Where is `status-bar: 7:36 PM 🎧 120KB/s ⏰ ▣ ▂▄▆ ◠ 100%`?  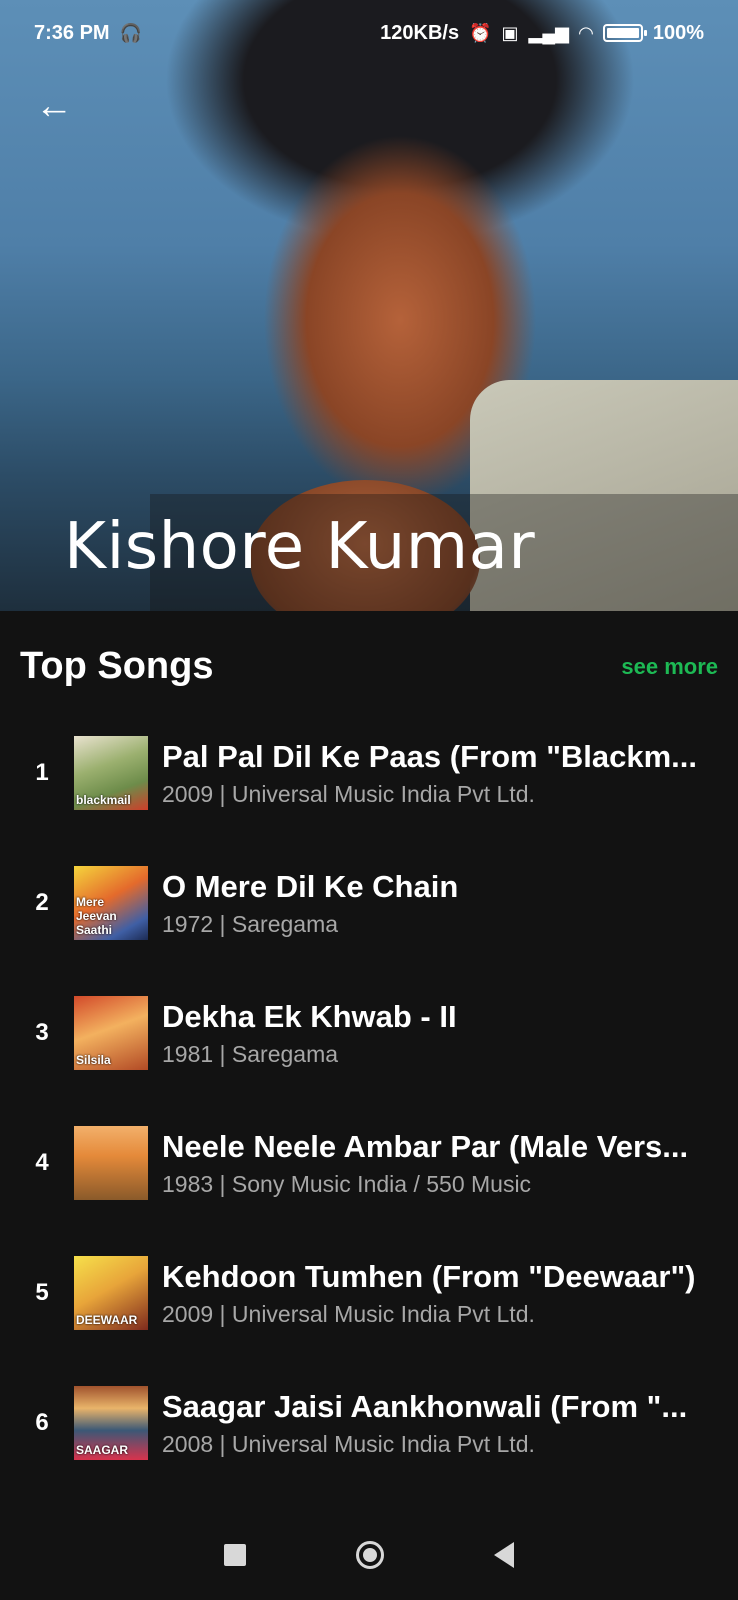 status-bar: 7:36 PM 🎧 120KB/s ⏰ ▣ ▂▄▆ ◠ 100% is located at coordinates (369, 33).